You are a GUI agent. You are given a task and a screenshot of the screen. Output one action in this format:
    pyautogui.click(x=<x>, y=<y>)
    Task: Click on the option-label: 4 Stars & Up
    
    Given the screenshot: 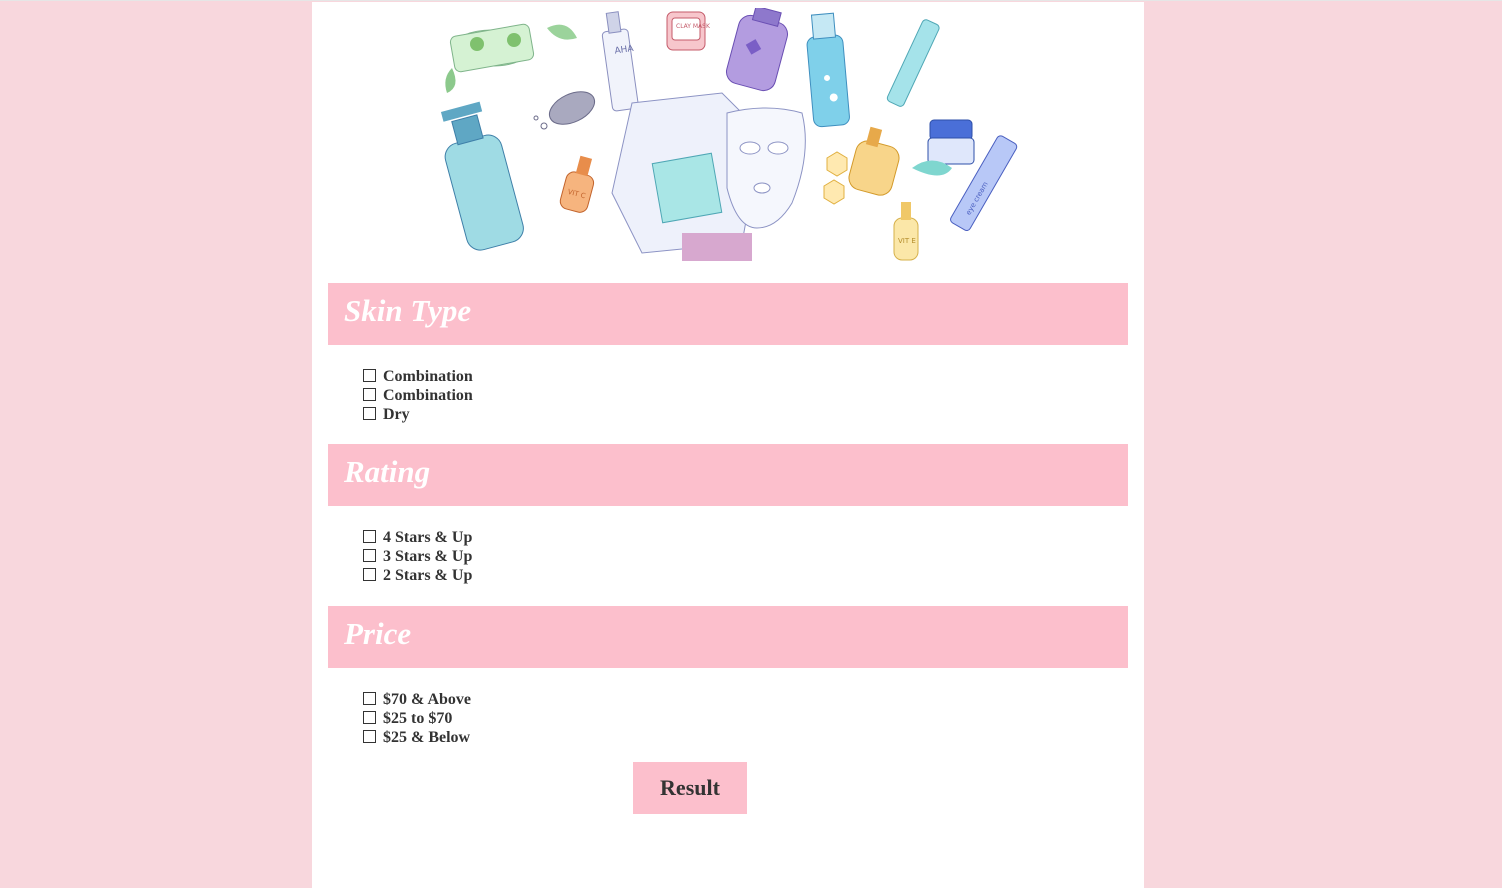 What is the action you would take?
    pyautogui.click(x=428, y=537)
    